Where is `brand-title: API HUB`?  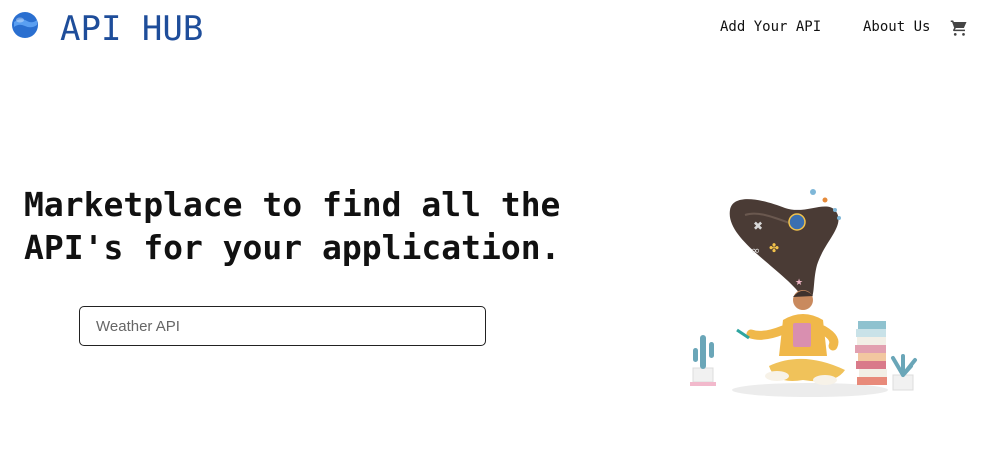 brand-title: API HUB is located at coordinates (131, 29).